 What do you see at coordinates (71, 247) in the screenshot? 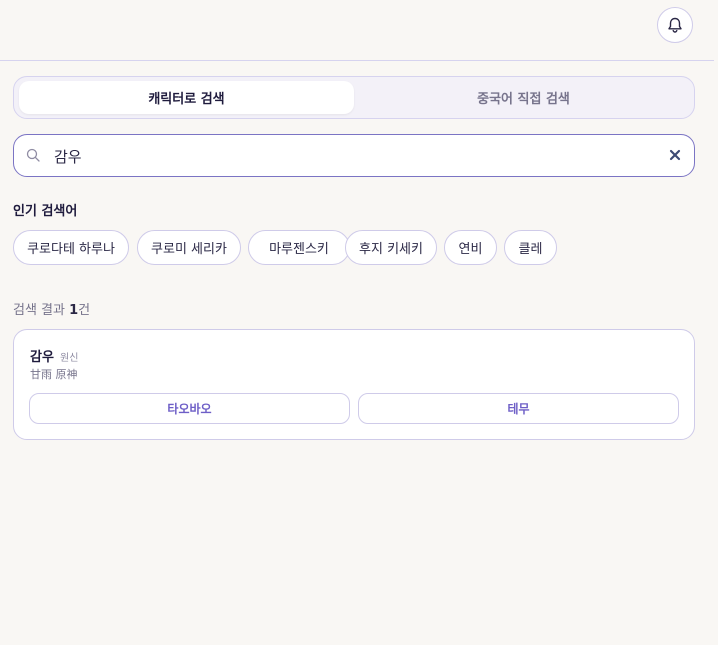
I see `popular-chip: 쿠로다테 하루나` at bounding box center [71, 247].